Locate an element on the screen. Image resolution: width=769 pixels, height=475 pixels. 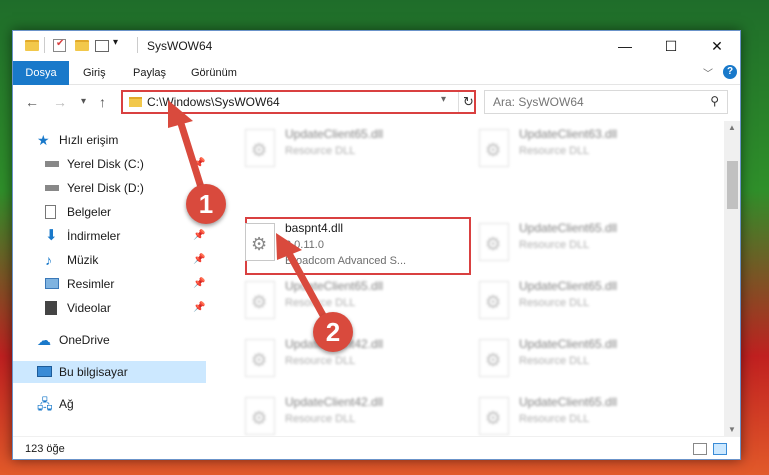
step-2-badge: 2 is located at coordinates (333, 332).